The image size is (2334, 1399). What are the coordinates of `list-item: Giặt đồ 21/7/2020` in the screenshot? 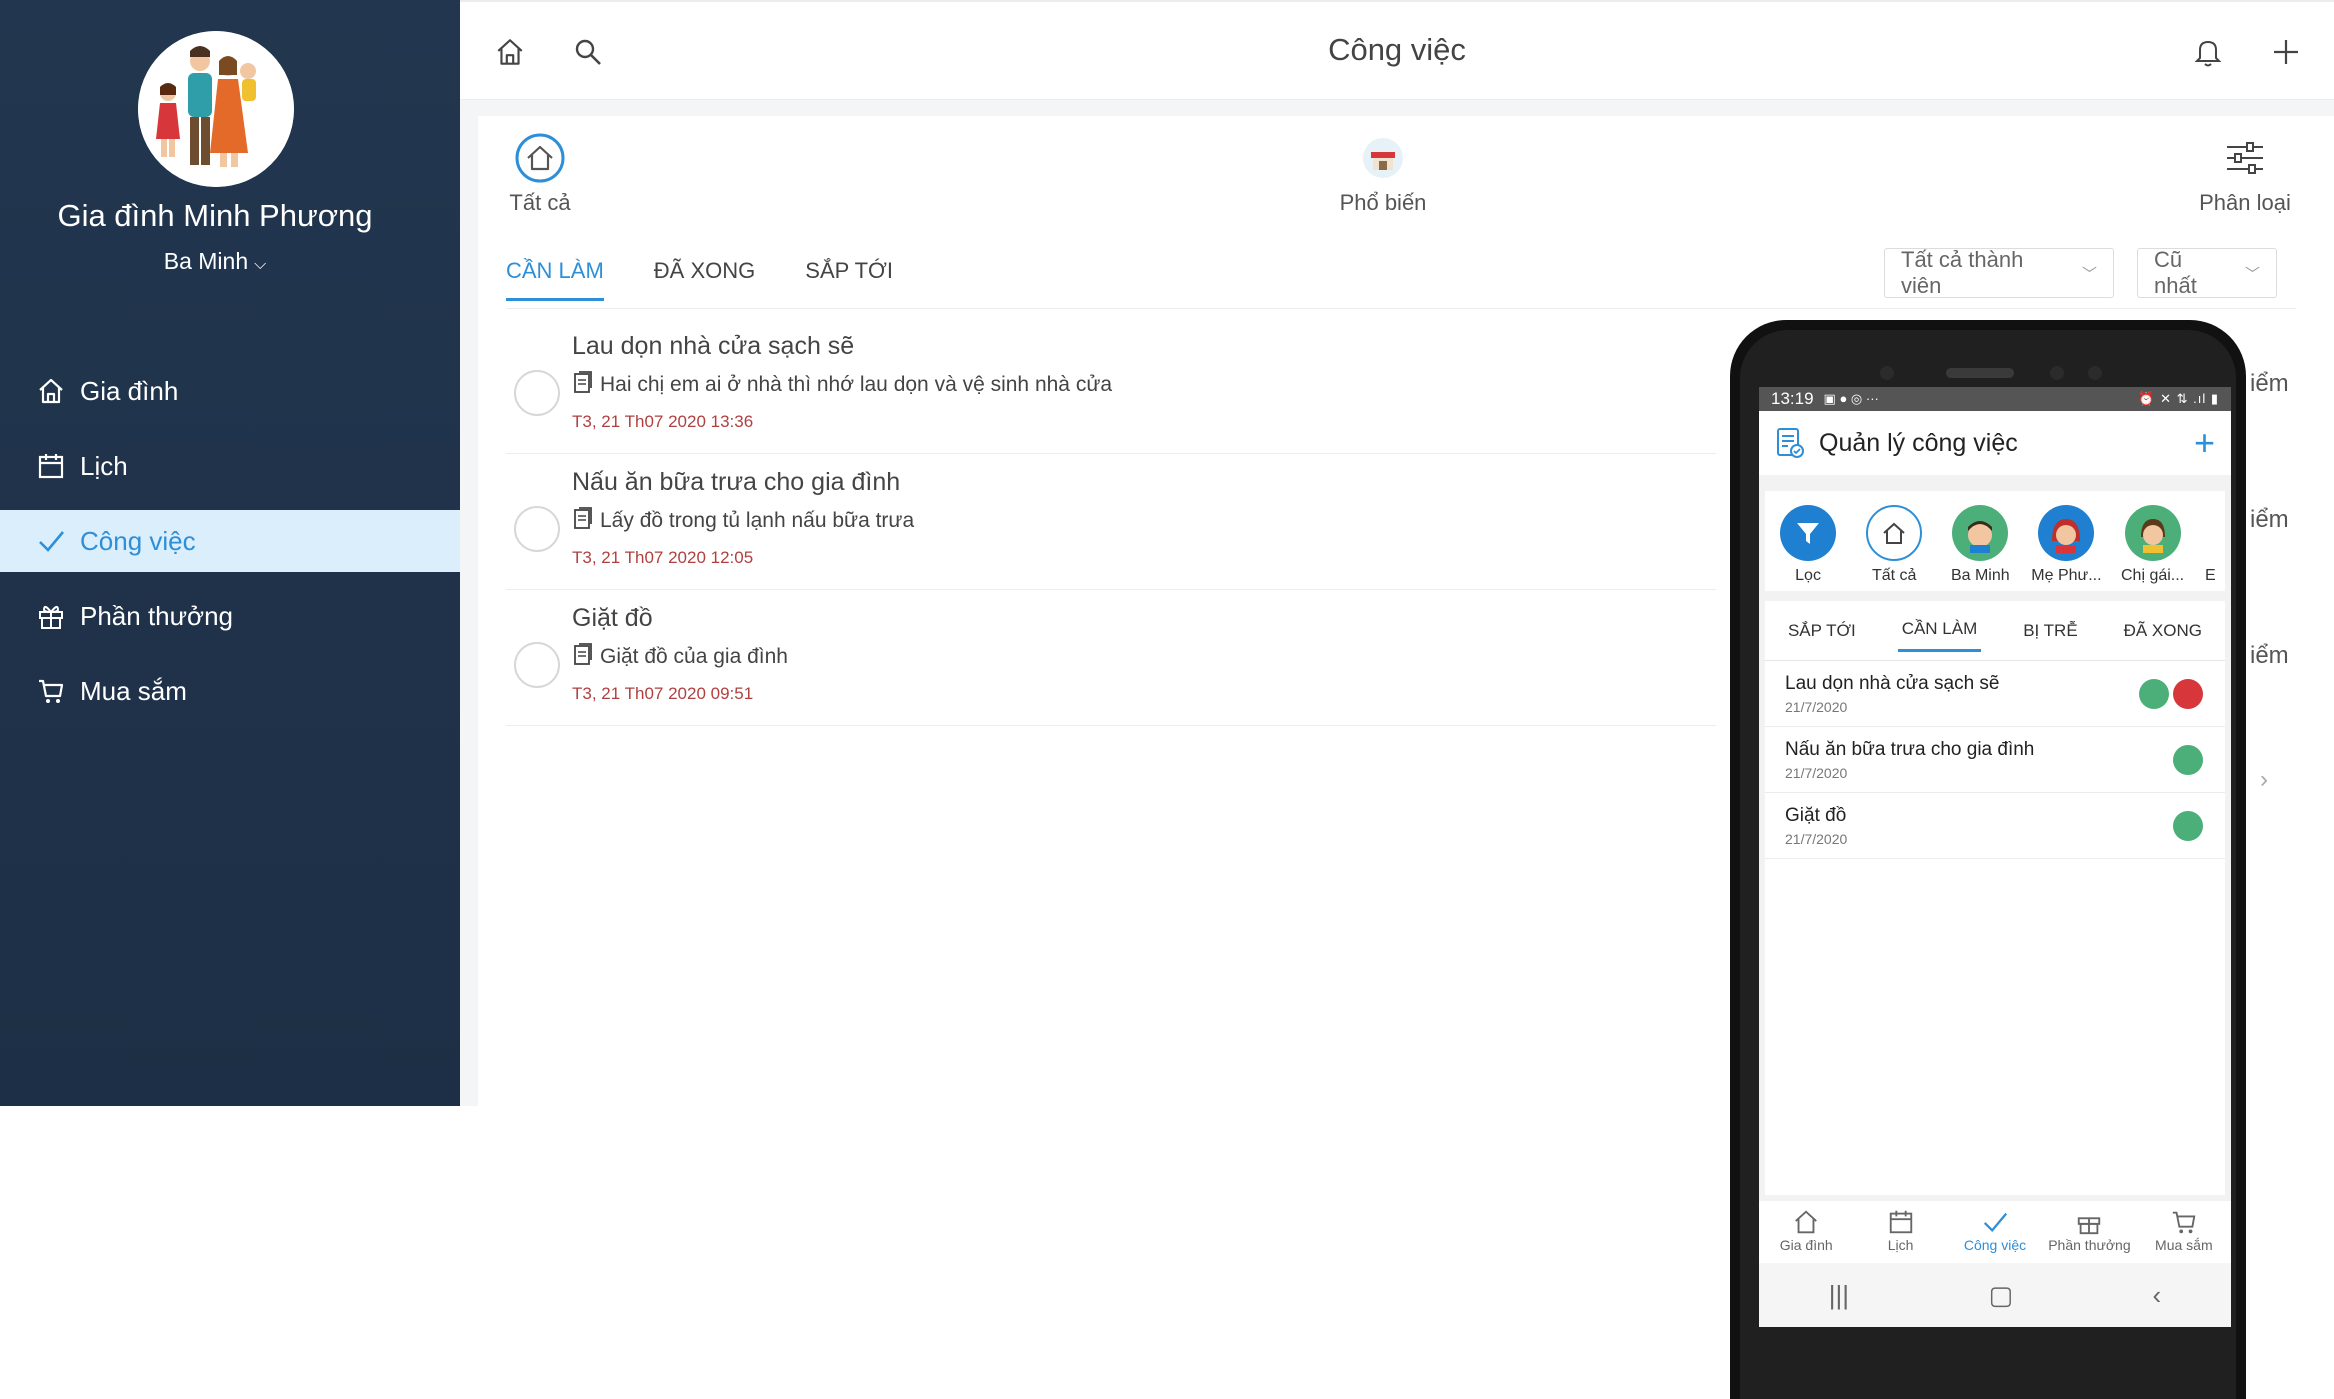 It's located at (1995, 826).